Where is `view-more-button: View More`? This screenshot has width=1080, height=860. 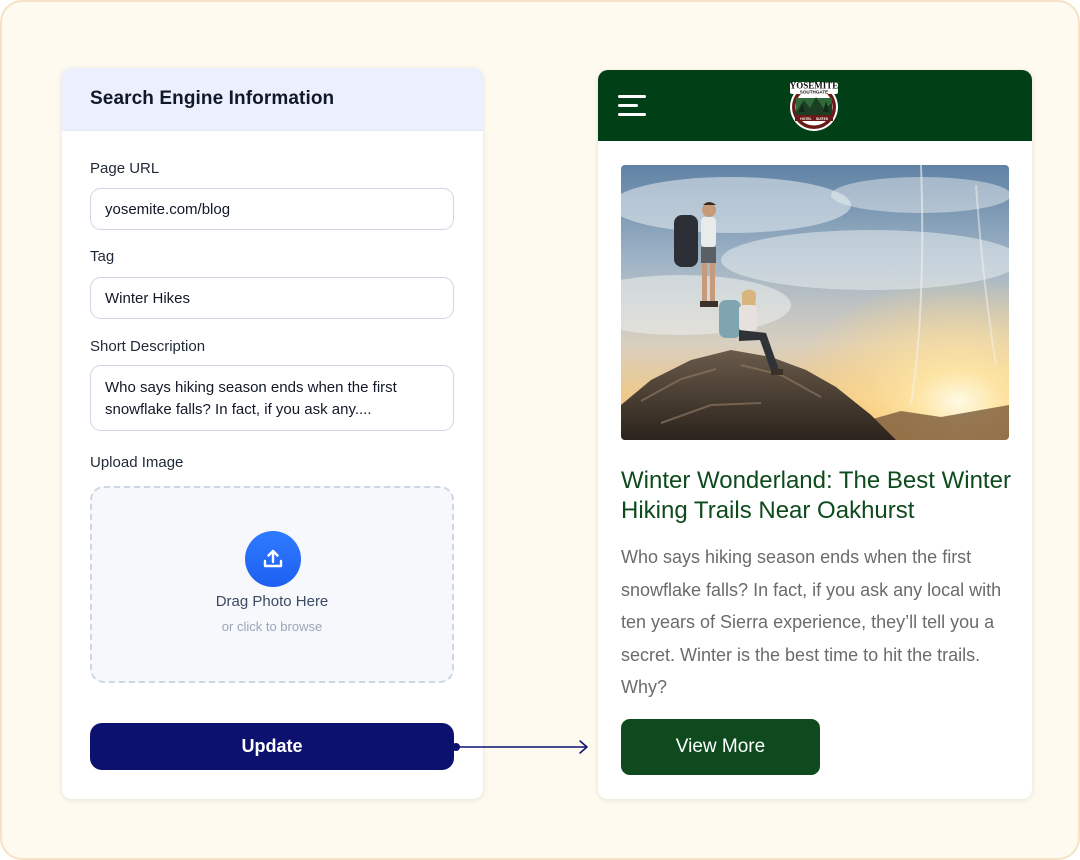 view-more-button: View More is located at coordinates (720, 747).